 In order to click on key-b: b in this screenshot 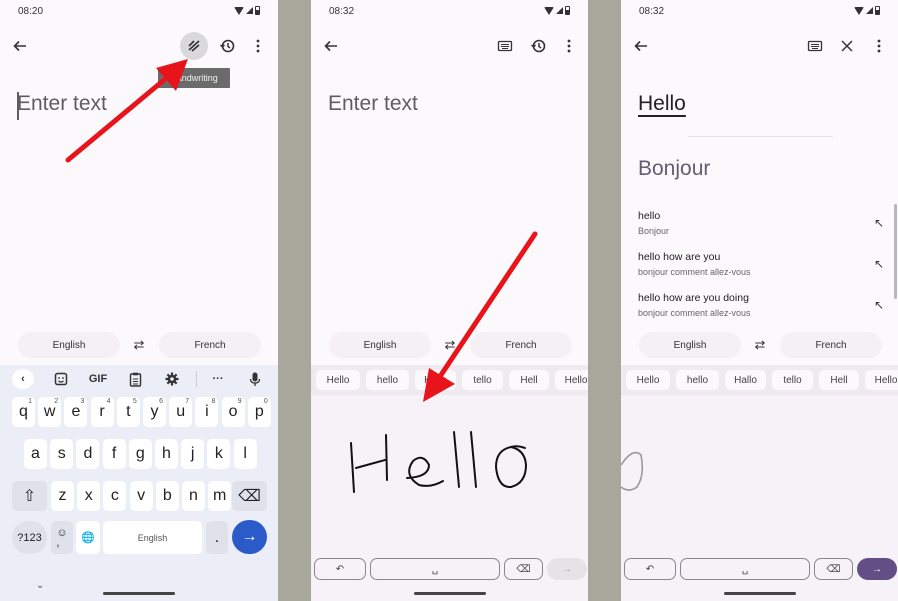, I will do `click(167, 496)`.